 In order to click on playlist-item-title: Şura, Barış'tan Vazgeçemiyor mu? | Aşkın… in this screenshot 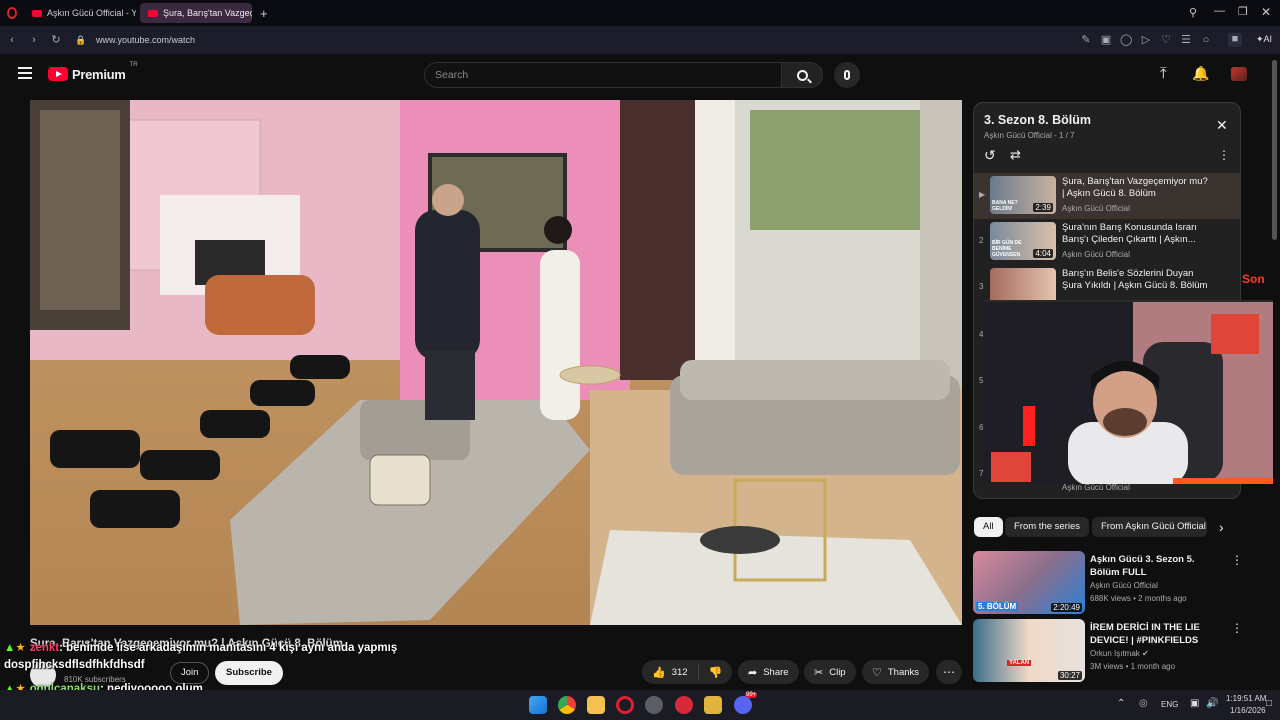, I will do `click(1135, 187)`.